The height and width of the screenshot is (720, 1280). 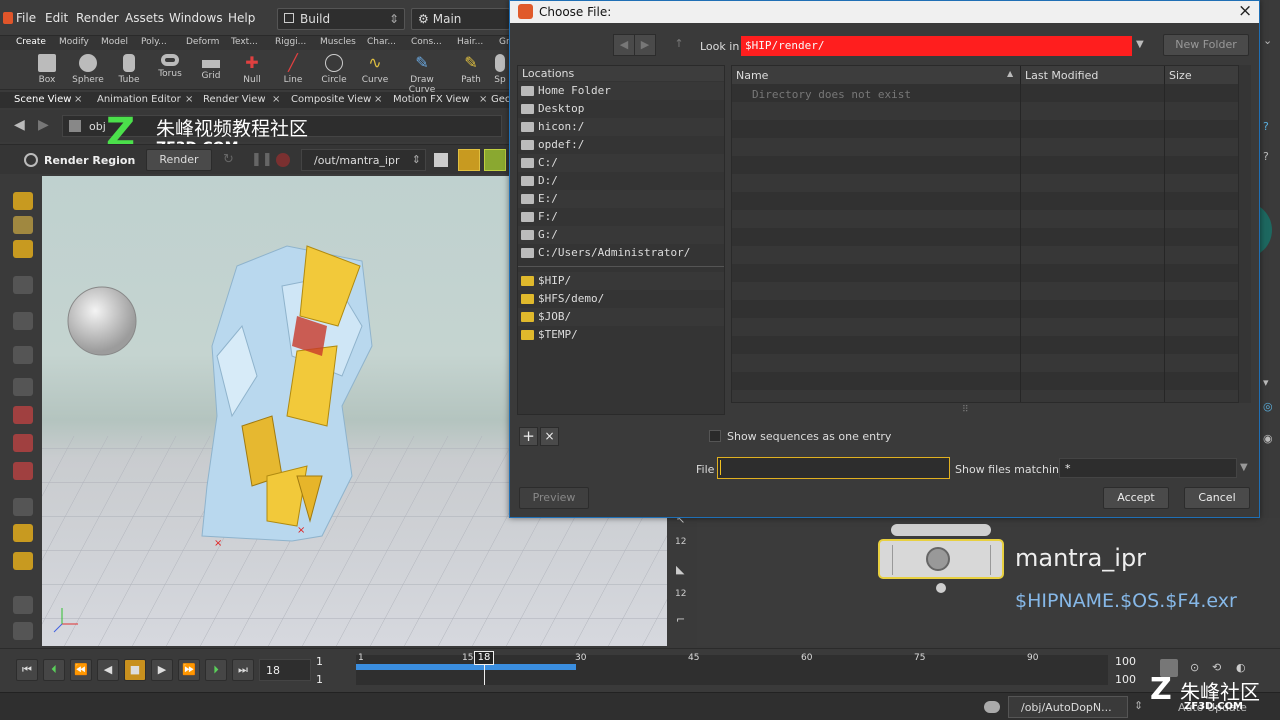 I want to click on bookmark-hfs-demo: $HFS/demo/, so click(x=621, y=299).